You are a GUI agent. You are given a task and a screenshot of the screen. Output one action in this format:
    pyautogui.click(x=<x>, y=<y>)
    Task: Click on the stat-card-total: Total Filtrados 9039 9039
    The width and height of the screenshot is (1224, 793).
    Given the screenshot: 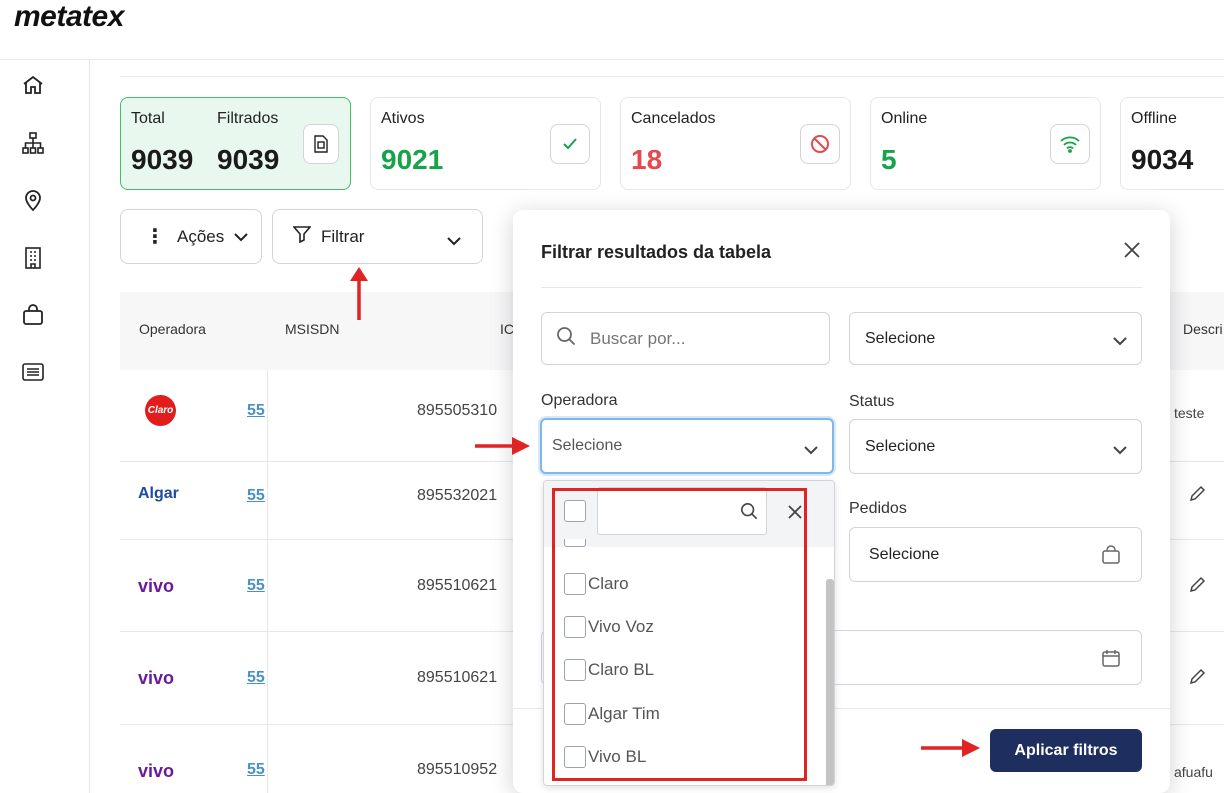 What is the action you would take?
    pyautogui.click(x=235, y=143)
    